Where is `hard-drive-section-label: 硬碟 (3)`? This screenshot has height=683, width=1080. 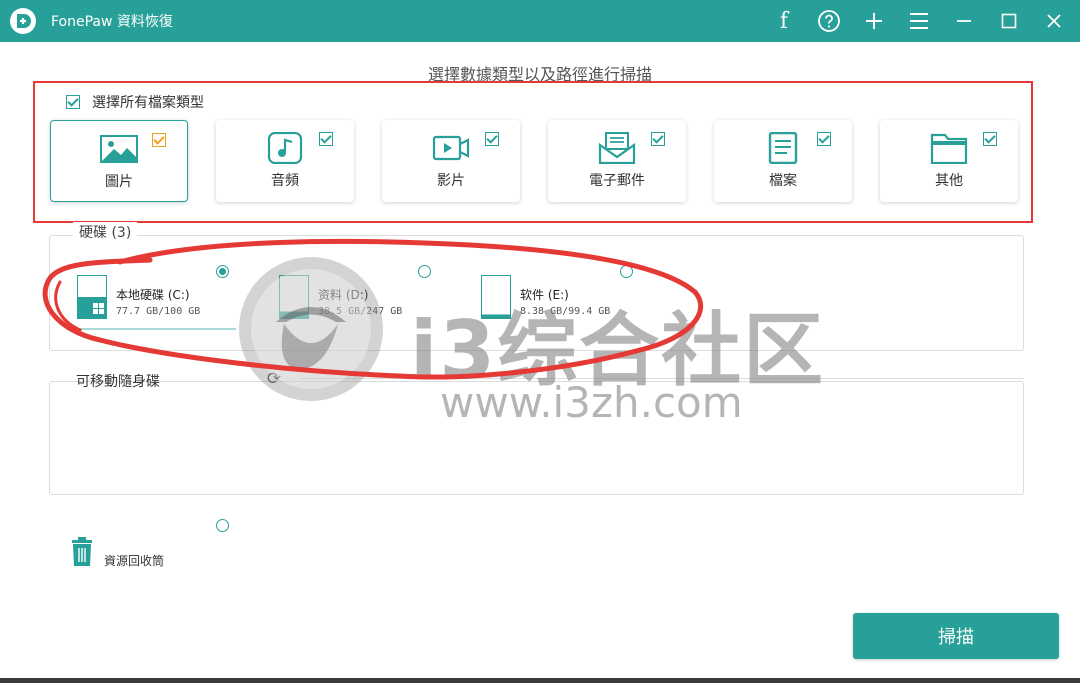 hard-drive-section-label: 硬碟 (3) is located at coordinates (105, 232).